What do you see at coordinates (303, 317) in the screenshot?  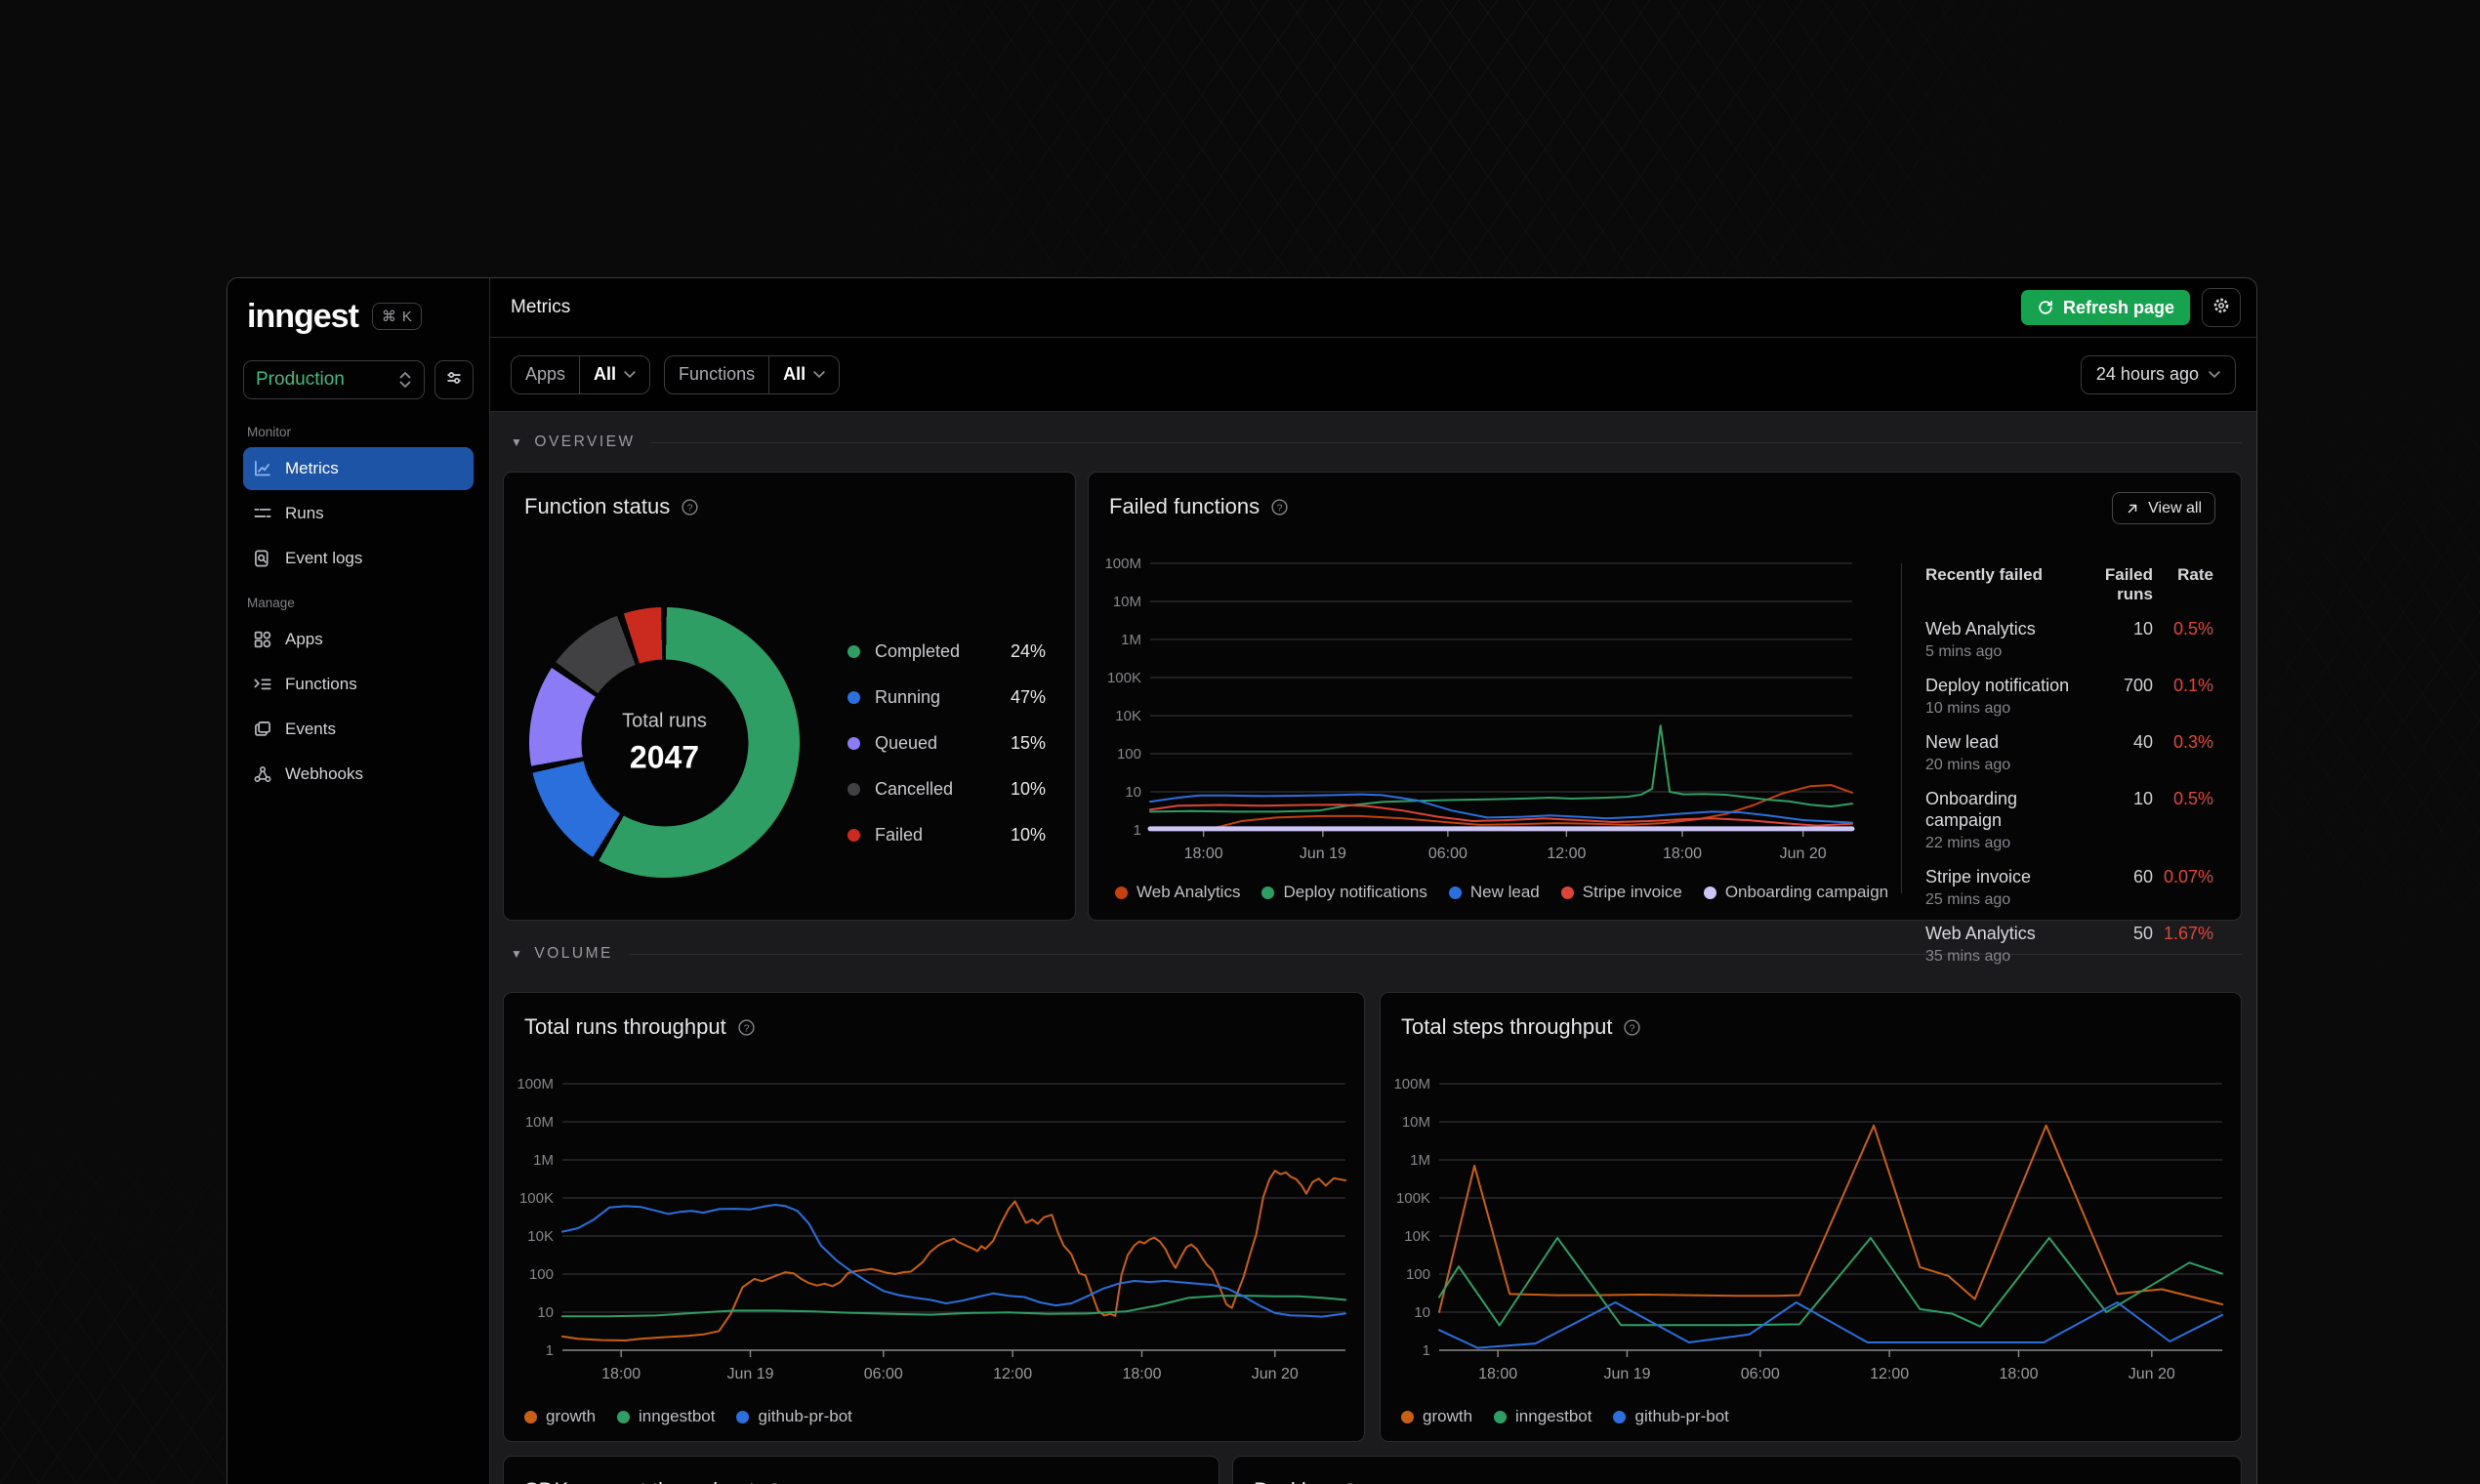 I see `inngest-logo: inngest` at bounding box center [303, 317].